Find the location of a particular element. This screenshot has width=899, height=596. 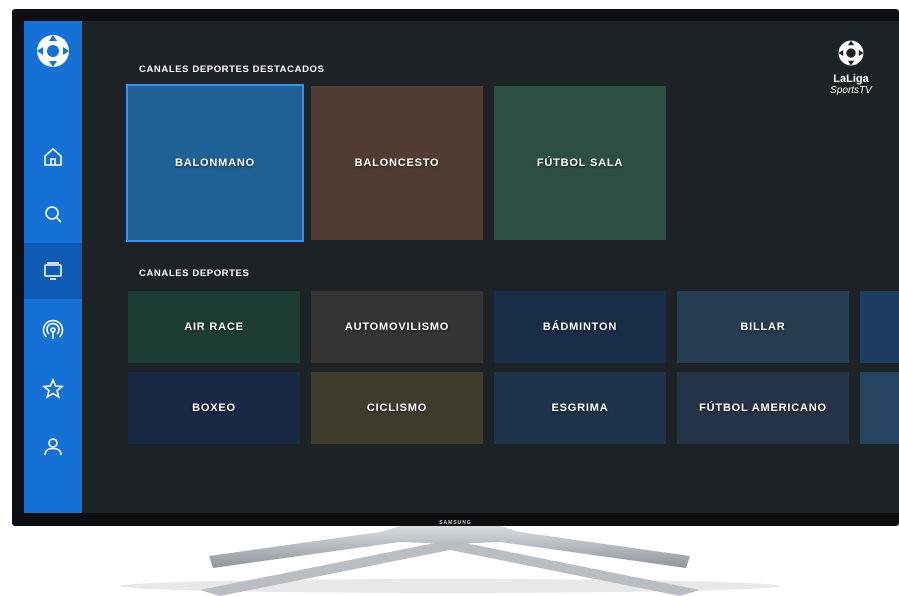

brand-subtitle: SportsTV is located at coordinates (851, 90).